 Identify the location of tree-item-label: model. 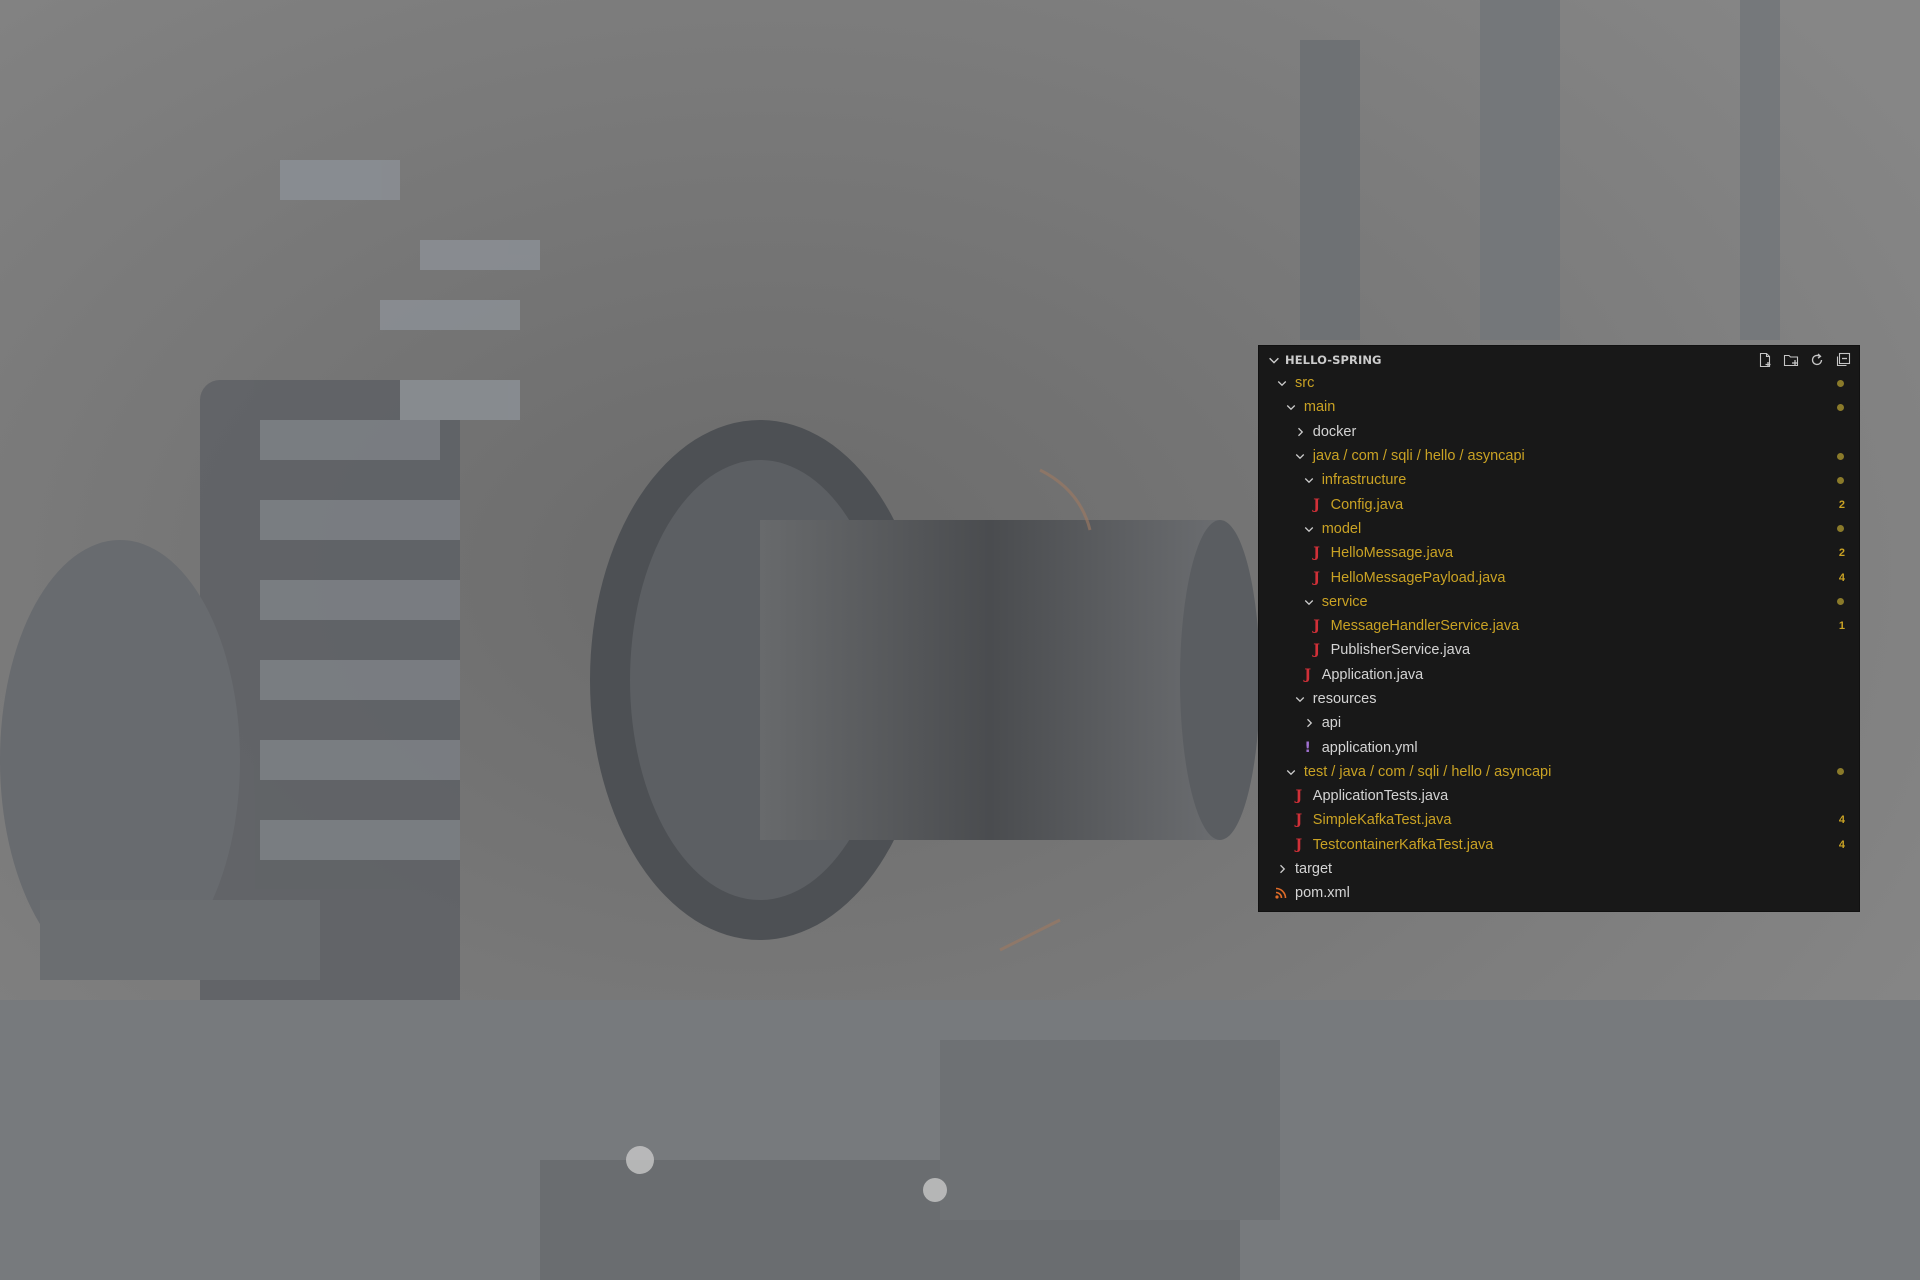
(1341, 528).